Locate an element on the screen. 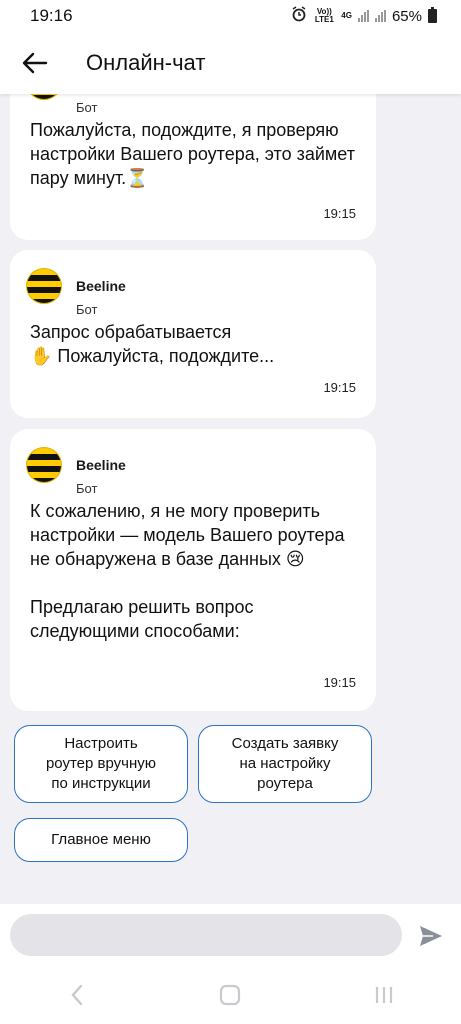  send-icon is located at coordinates (431, 936).